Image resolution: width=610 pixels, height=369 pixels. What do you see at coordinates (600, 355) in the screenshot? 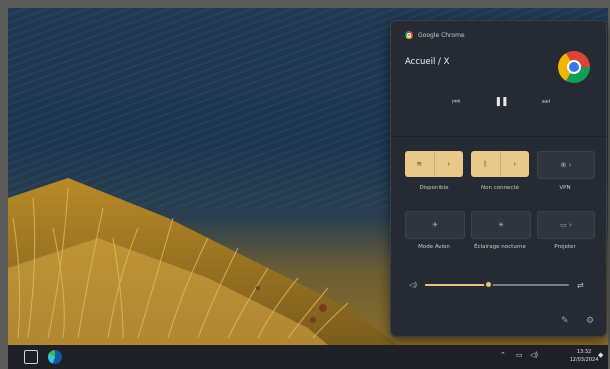
I see `notification-bell-icon: ◆` at bounding box center [600, 355].